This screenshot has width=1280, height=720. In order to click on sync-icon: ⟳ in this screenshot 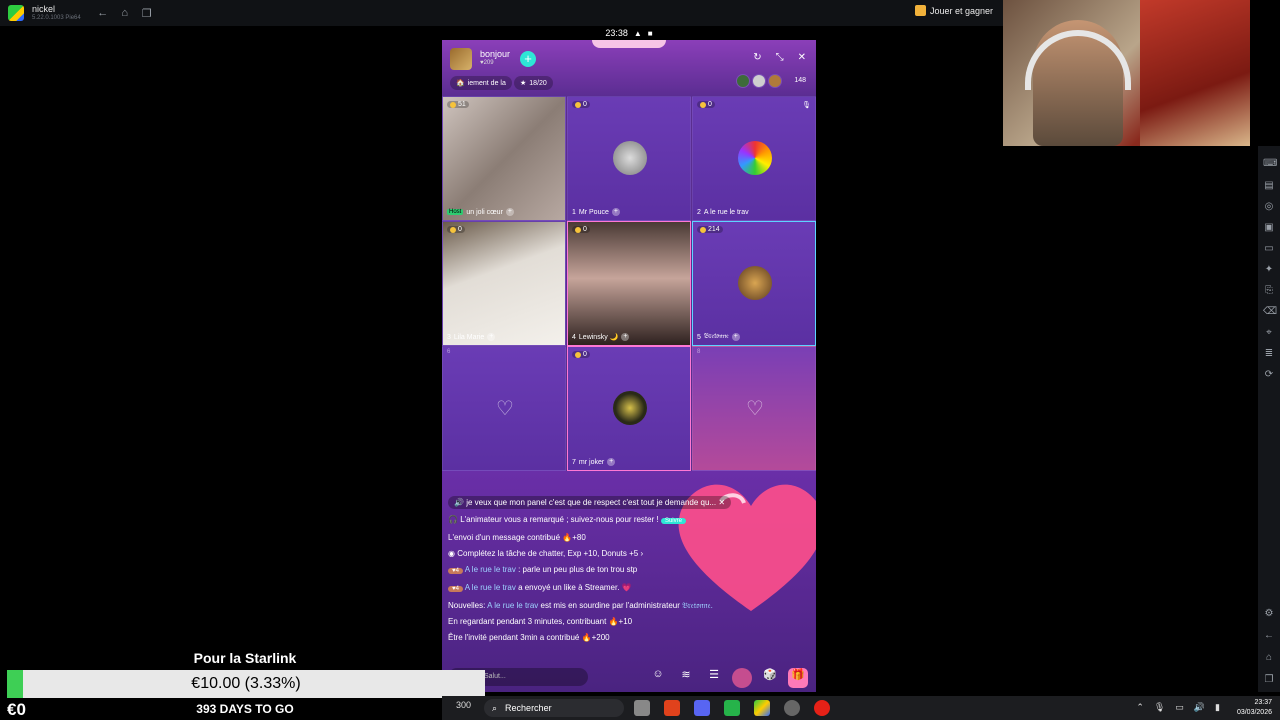, I will do `click(1269, 375)`.